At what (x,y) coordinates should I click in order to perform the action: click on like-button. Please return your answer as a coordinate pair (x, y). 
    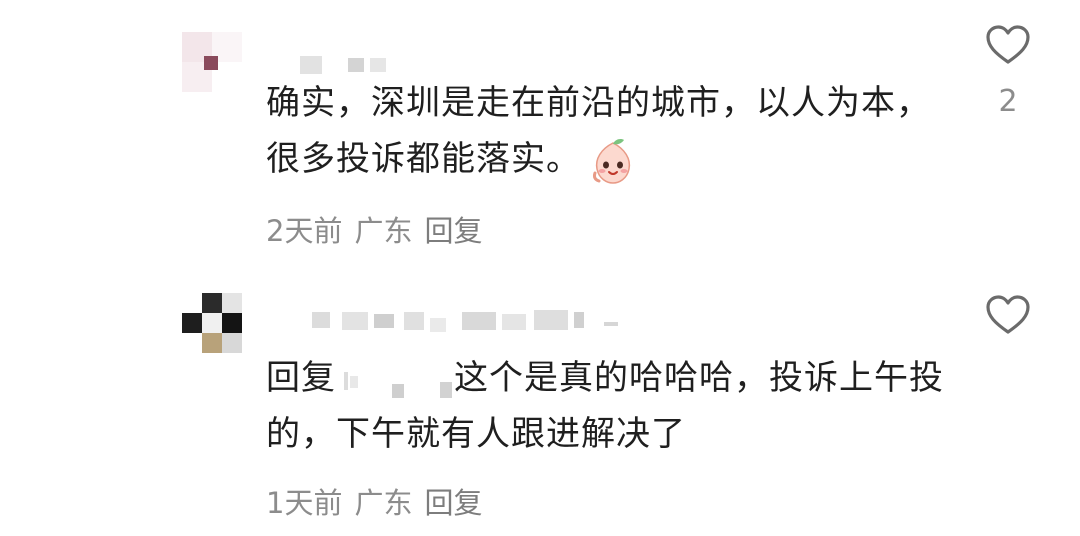
    Looking at the image, I should click on (1008, 315).